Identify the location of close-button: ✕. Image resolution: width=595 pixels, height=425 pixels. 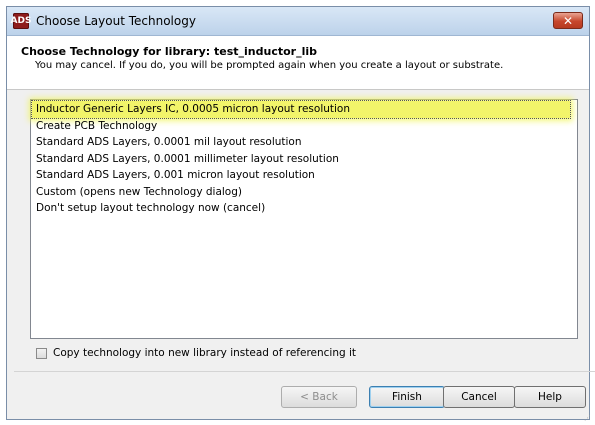
(568, 20).